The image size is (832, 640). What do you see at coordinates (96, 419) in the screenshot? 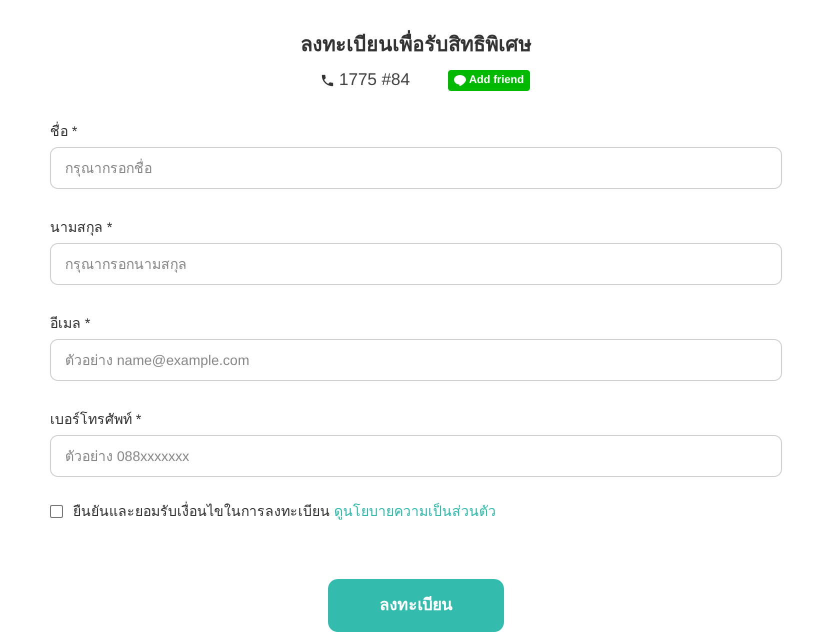
I see `field-label: เบอร์โทรศัพท์ *` at bounding box center [96, 419].